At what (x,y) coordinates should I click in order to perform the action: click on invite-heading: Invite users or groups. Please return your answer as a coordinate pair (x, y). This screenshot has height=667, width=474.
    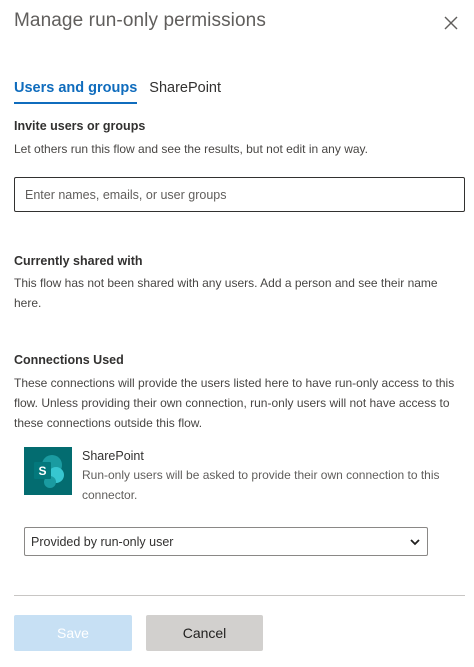
    Looking at the image, I should click on (80, 126).